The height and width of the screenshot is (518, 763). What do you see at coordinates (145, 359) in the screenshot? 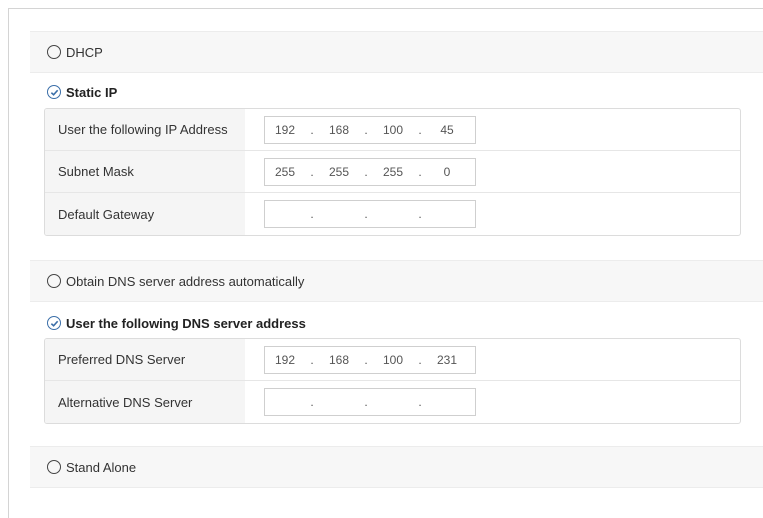
I see `preferred-dns-label: Preferred DNS Server` at bounding box center [145, 359].